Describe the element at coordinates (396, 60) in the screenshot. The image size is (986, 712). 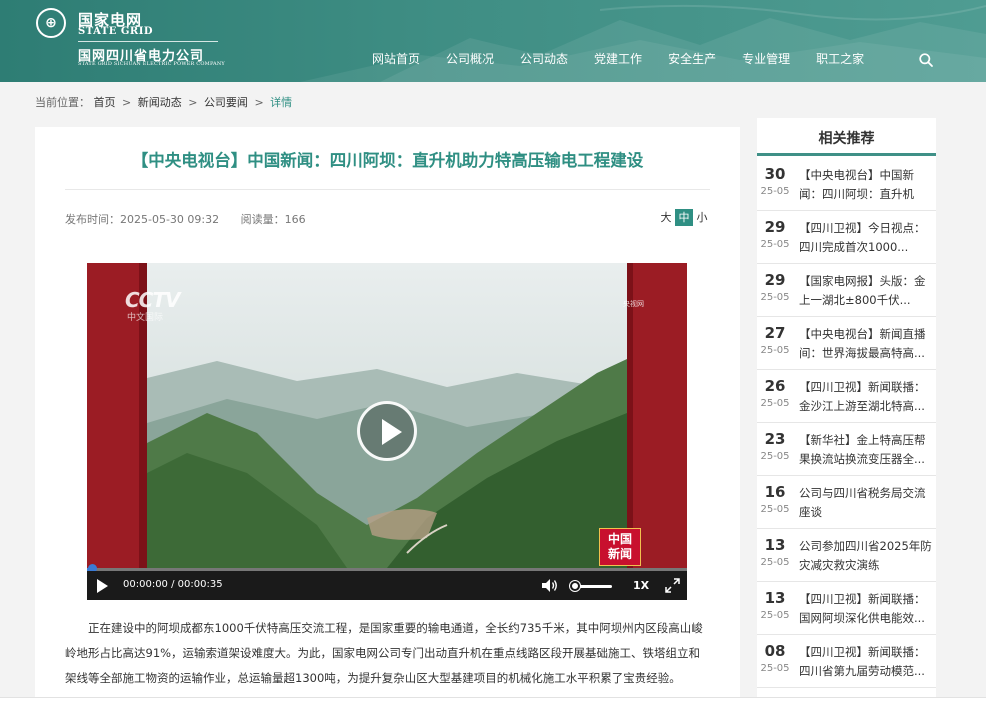
I see `nav-item-home: 网站首页` at that location.